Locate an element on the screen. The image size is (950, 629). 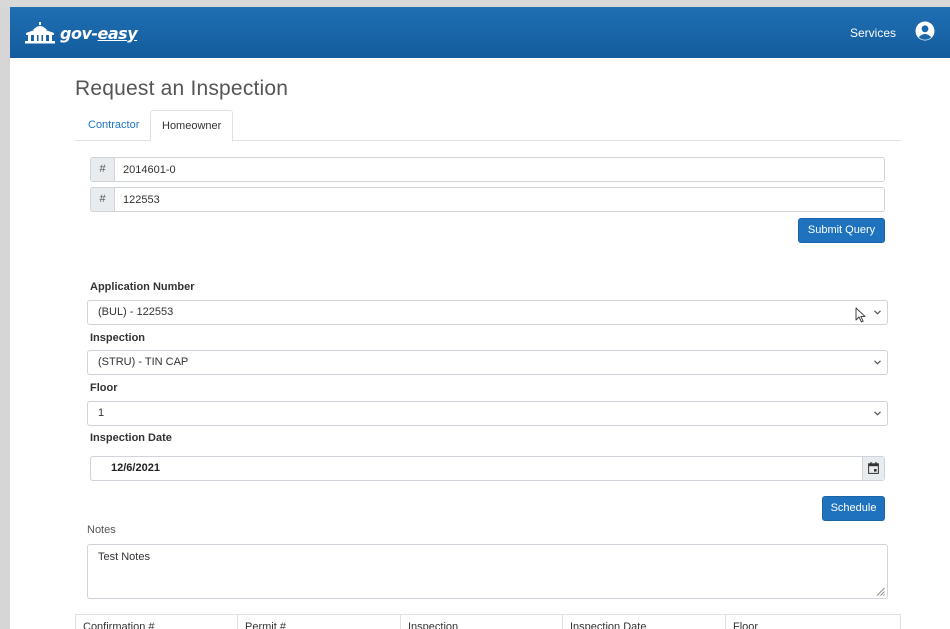
application-number-group: # is located at coordinates (487, 199).